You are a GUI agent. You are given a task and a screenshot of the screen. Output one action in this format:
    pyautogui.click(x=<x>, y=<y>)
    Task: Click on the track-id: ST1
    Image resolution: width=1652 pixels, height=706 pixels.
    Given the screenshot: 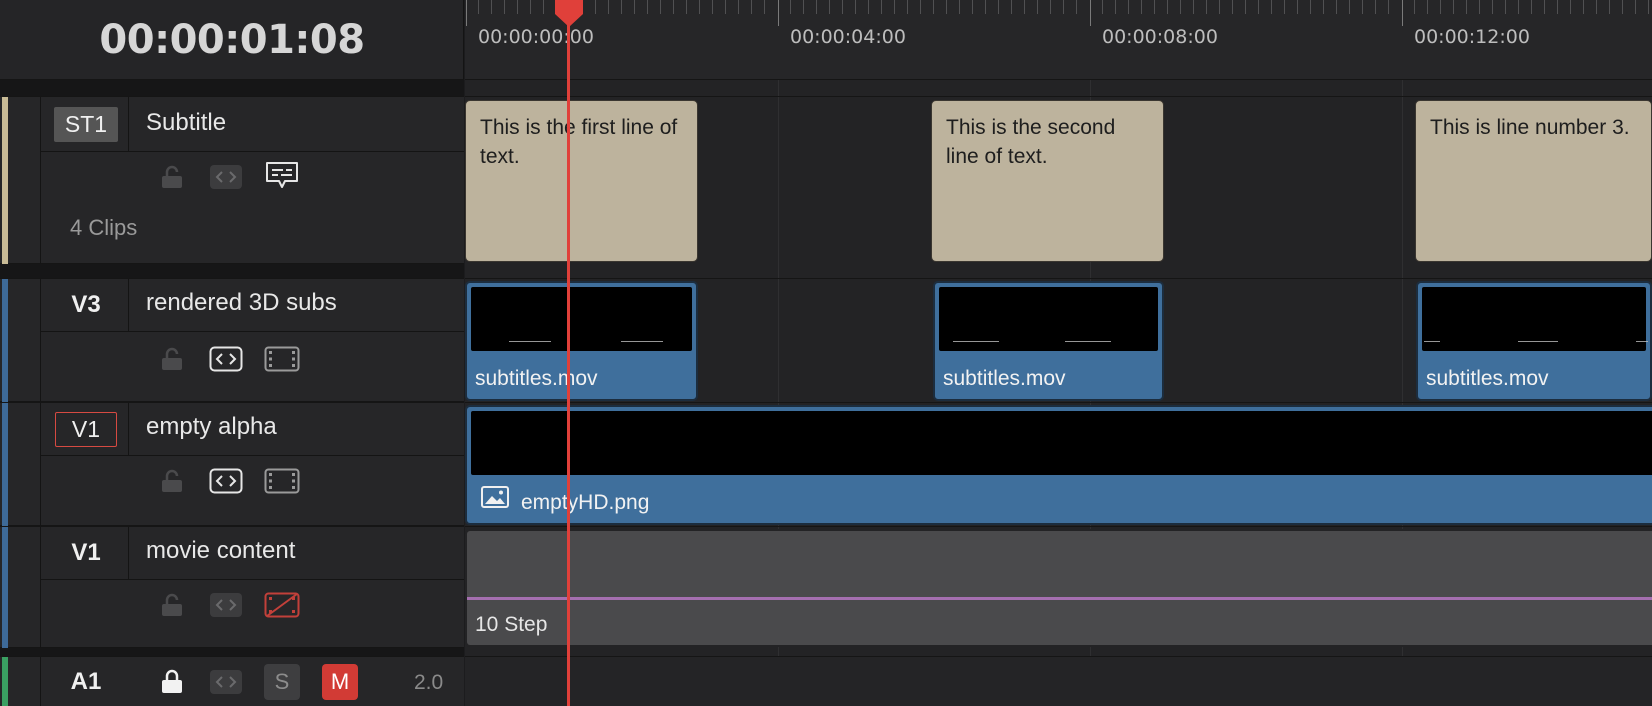 What is the action you would take?
    pyautogui.click(x=86, y=124)
    